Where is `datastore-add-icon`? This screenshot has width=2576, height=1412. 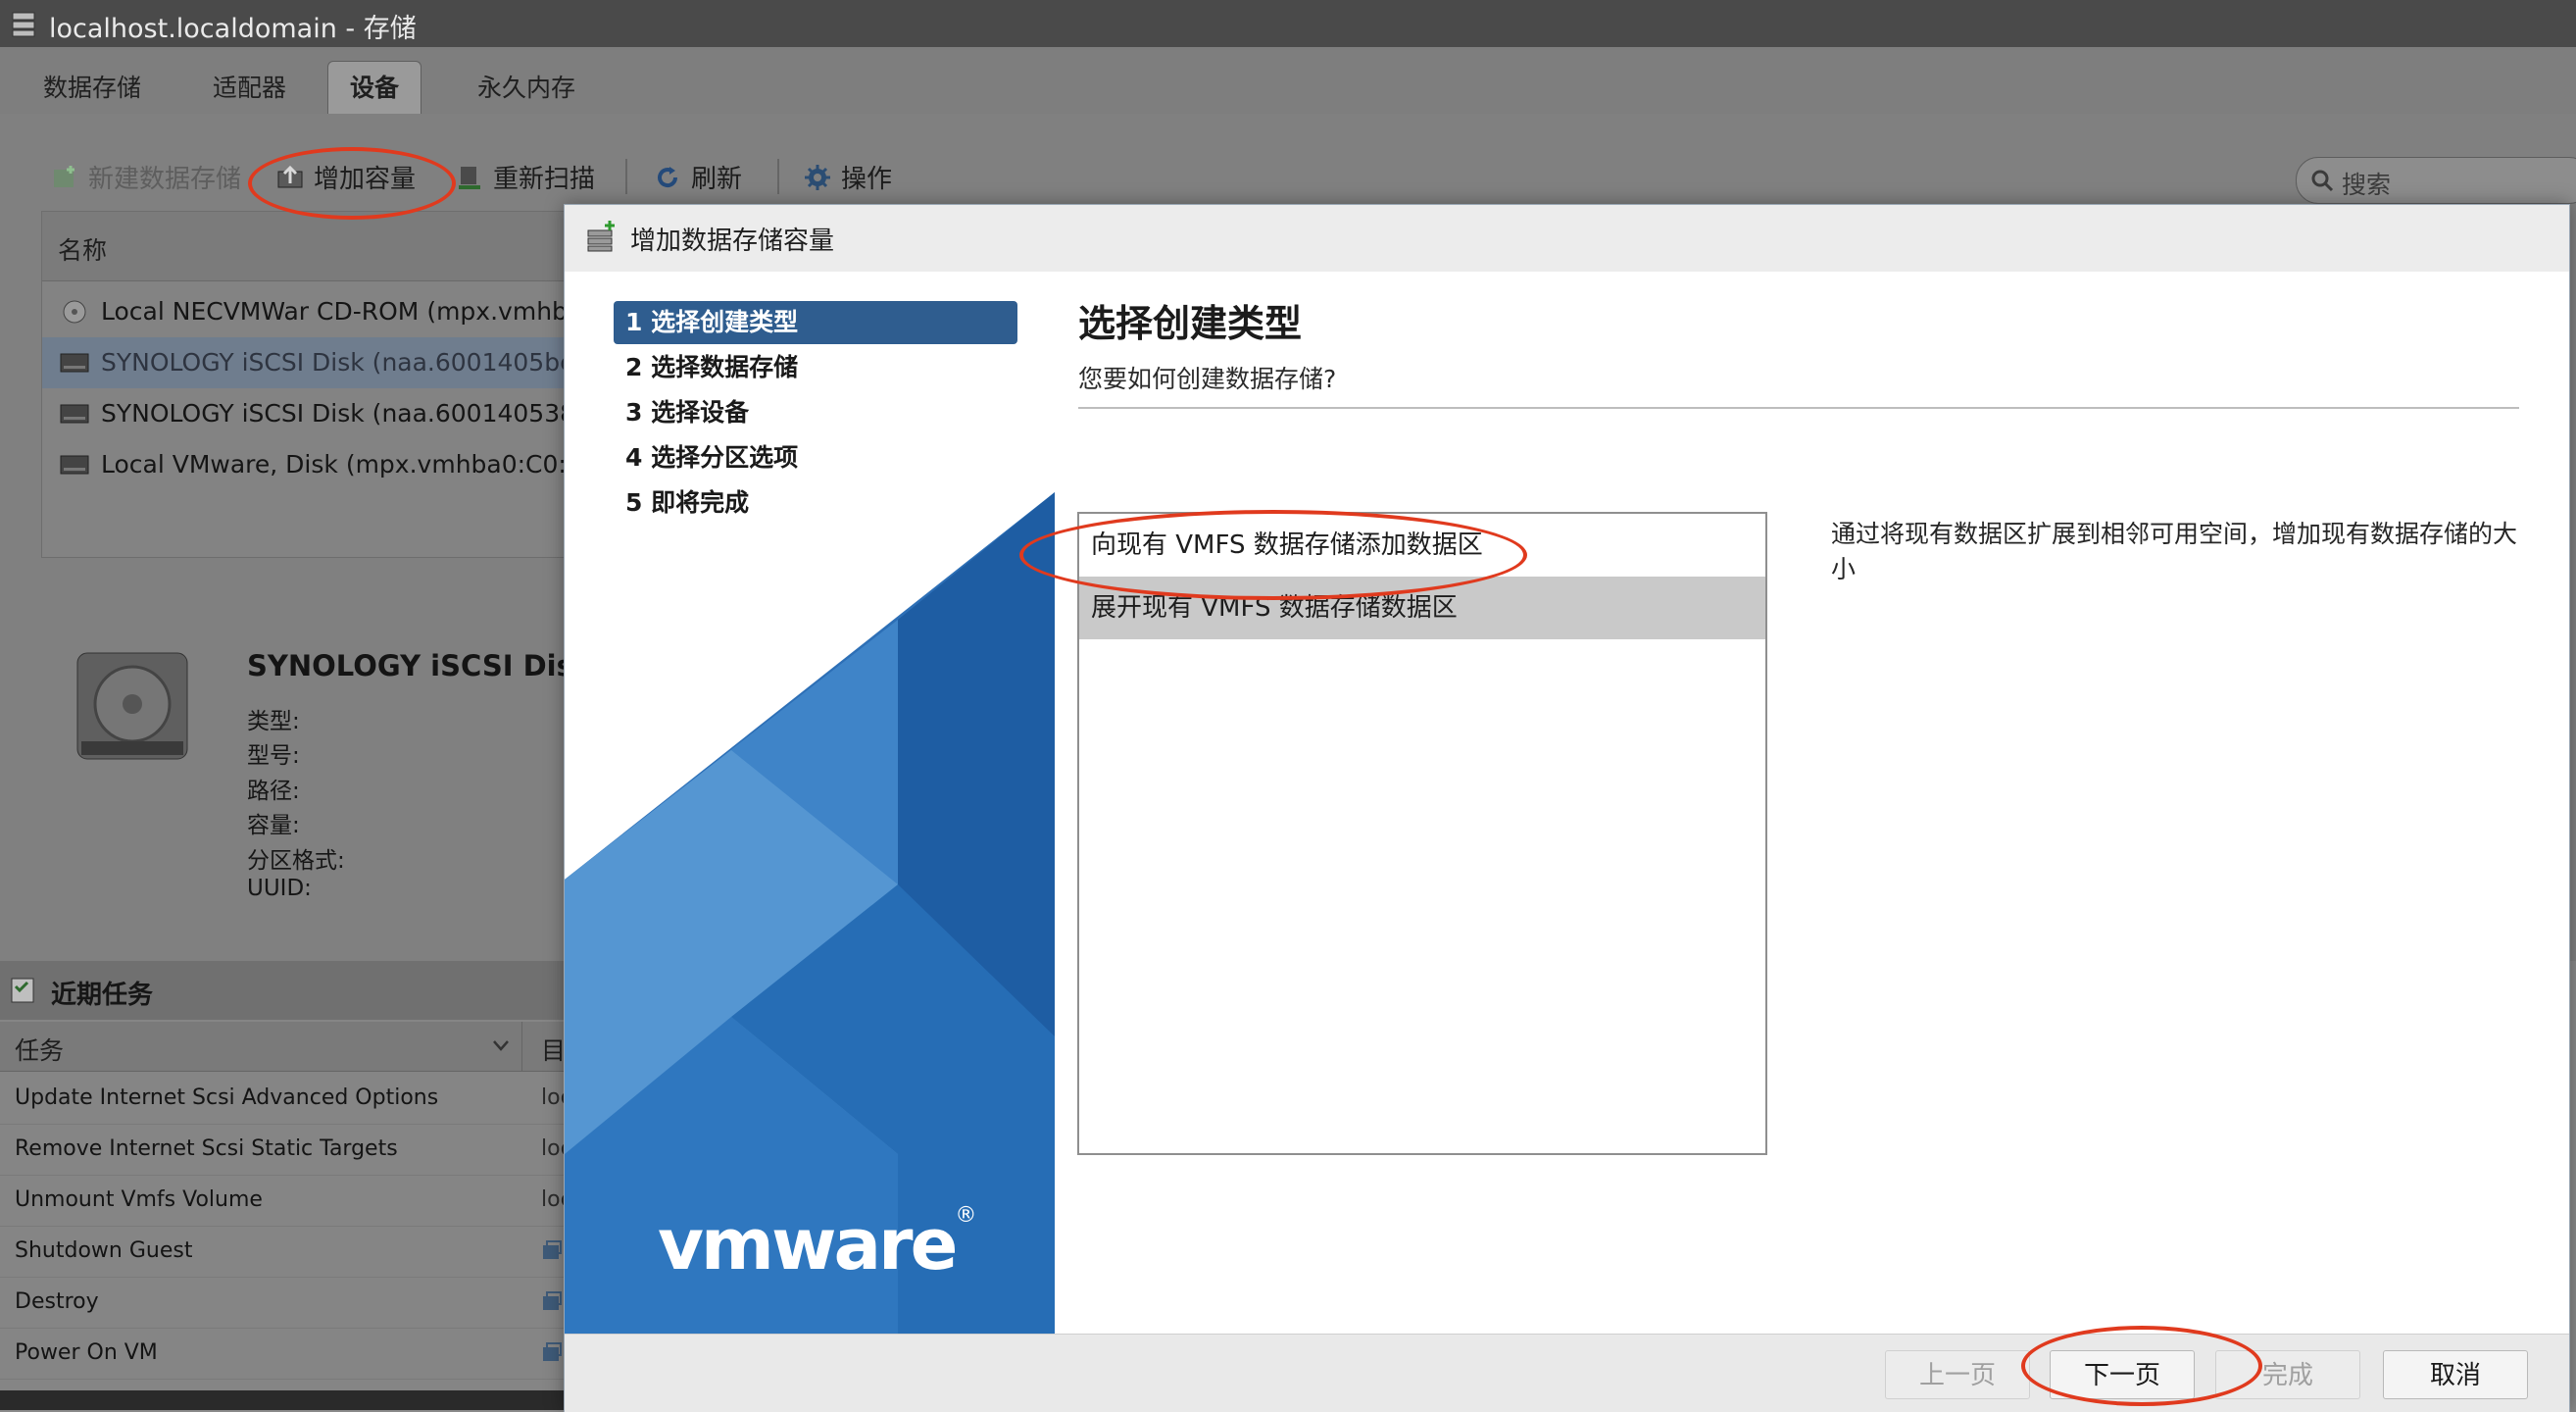
datastore-add-icon is located at coordinates (601, 236).